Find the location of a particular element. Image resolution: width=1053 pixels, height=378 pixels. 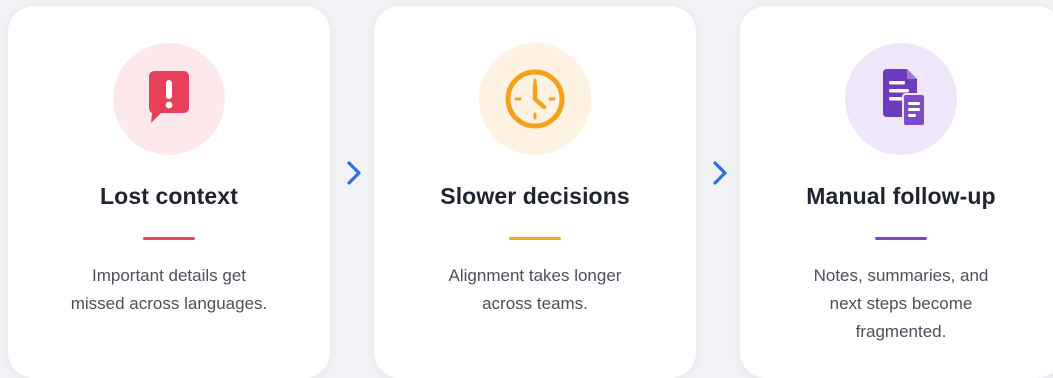

card-title: Lost context is located at coordinates (169, 196).